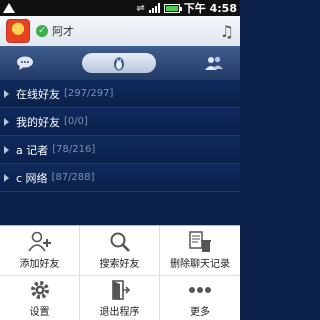  Describe the element at coordinates (154, 8) in the screenshot. I see `signal-icon` at that location.